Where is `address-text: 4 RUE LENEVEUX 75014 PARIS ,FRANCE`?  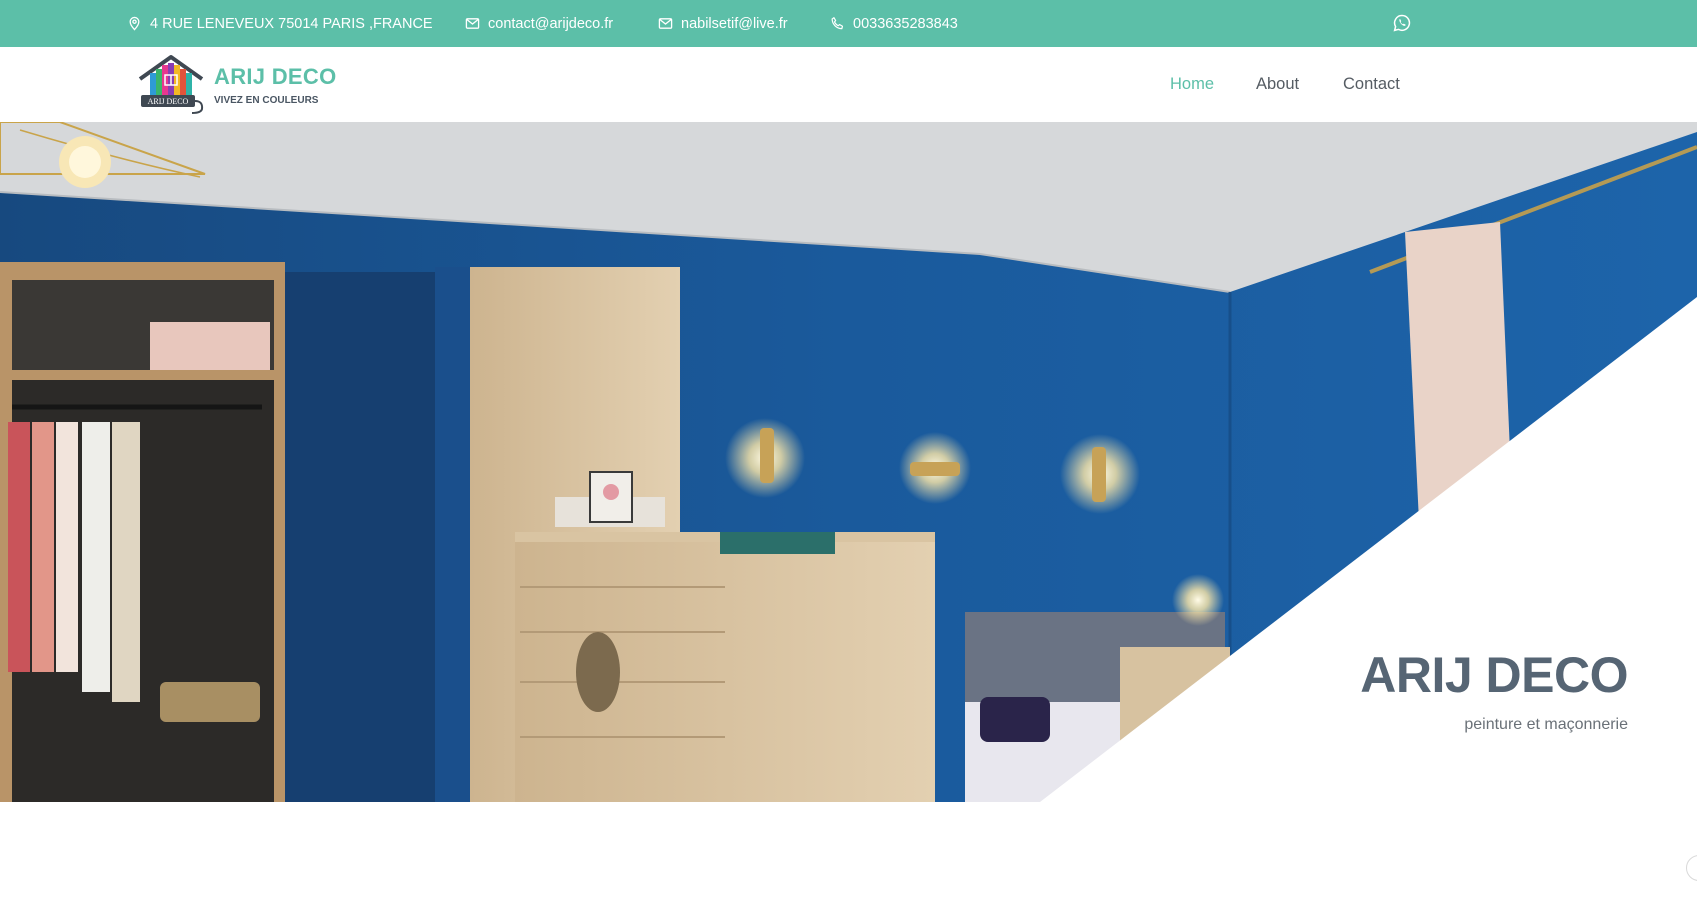
address-text: 4 RUE LENEVEUX 75014 PARIS ,FRANCE is located at coordinates (291, 23).